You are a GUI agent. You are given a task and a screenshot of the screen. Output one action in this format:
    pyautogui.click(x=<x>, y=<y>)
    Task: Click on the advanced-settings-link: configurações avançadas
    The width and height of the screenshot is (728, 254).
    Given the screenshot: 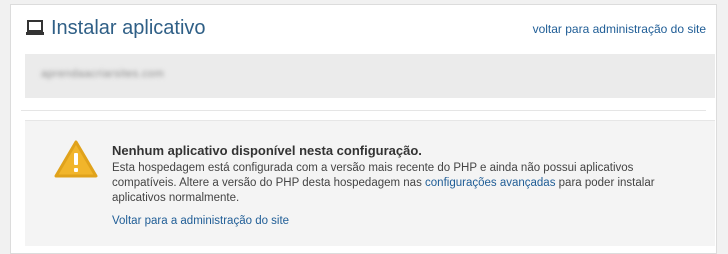 What is the action you would take?
    pyautogui.click(x=490, y=183)
    